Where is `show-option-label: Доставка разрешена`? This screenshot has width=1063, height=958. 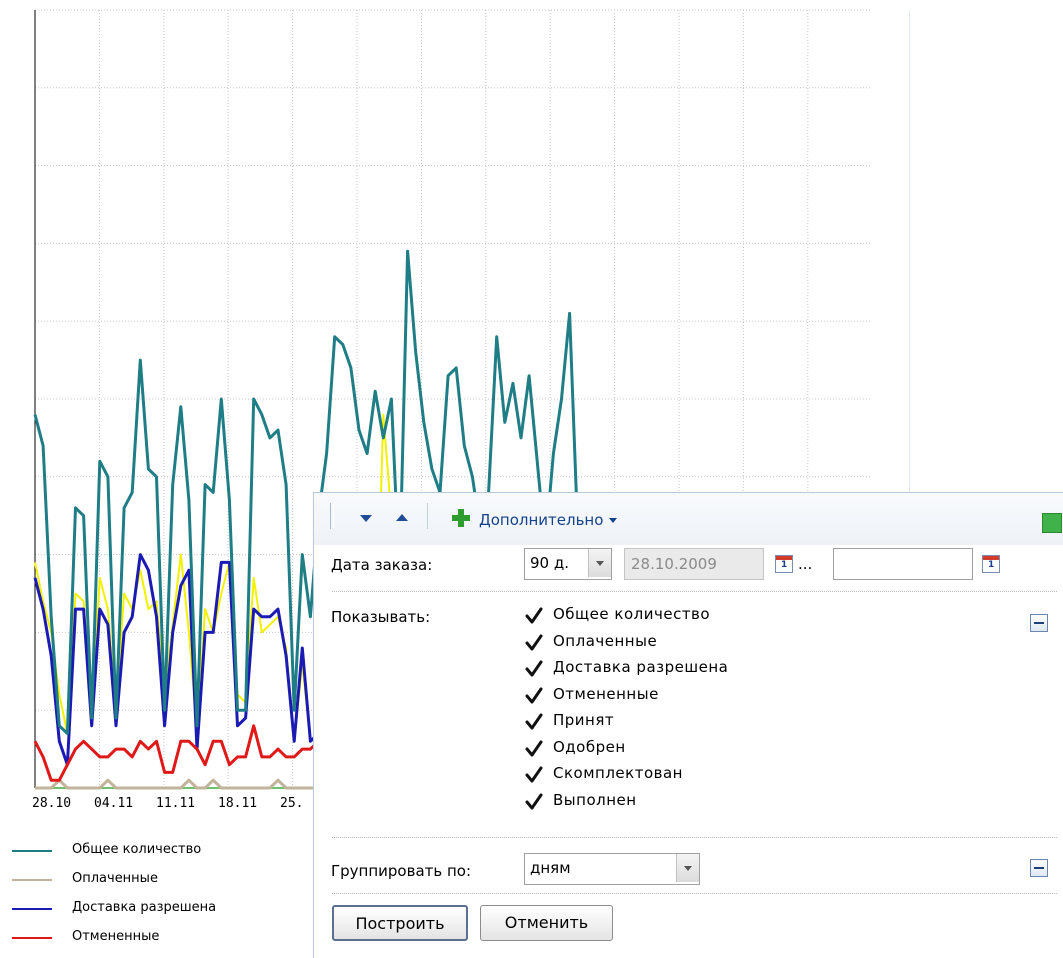 show-option-label: Доставка разрешена is located at coordinates (641, 667).